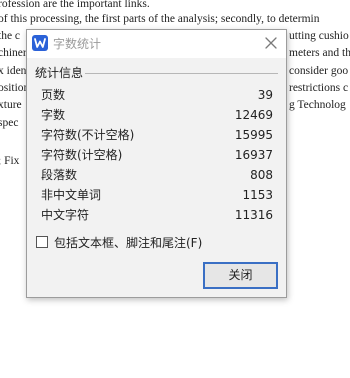 This screenshot has width=350, height=378. I want to click on dialog-titlebar: 字数统计, so click(156, 44).